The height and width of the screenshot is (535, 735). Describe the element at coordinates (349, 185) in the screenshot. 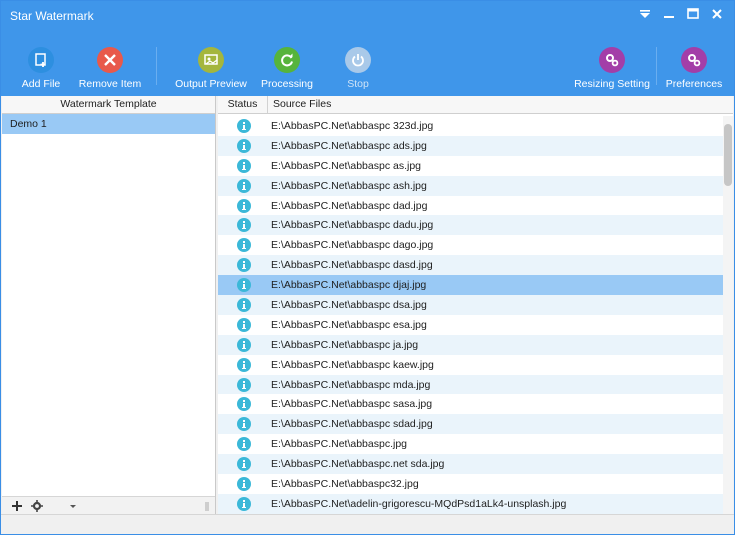

I see `file-path: E:\AbbasPC.Net\abbaspc ash.jpg` at that location.